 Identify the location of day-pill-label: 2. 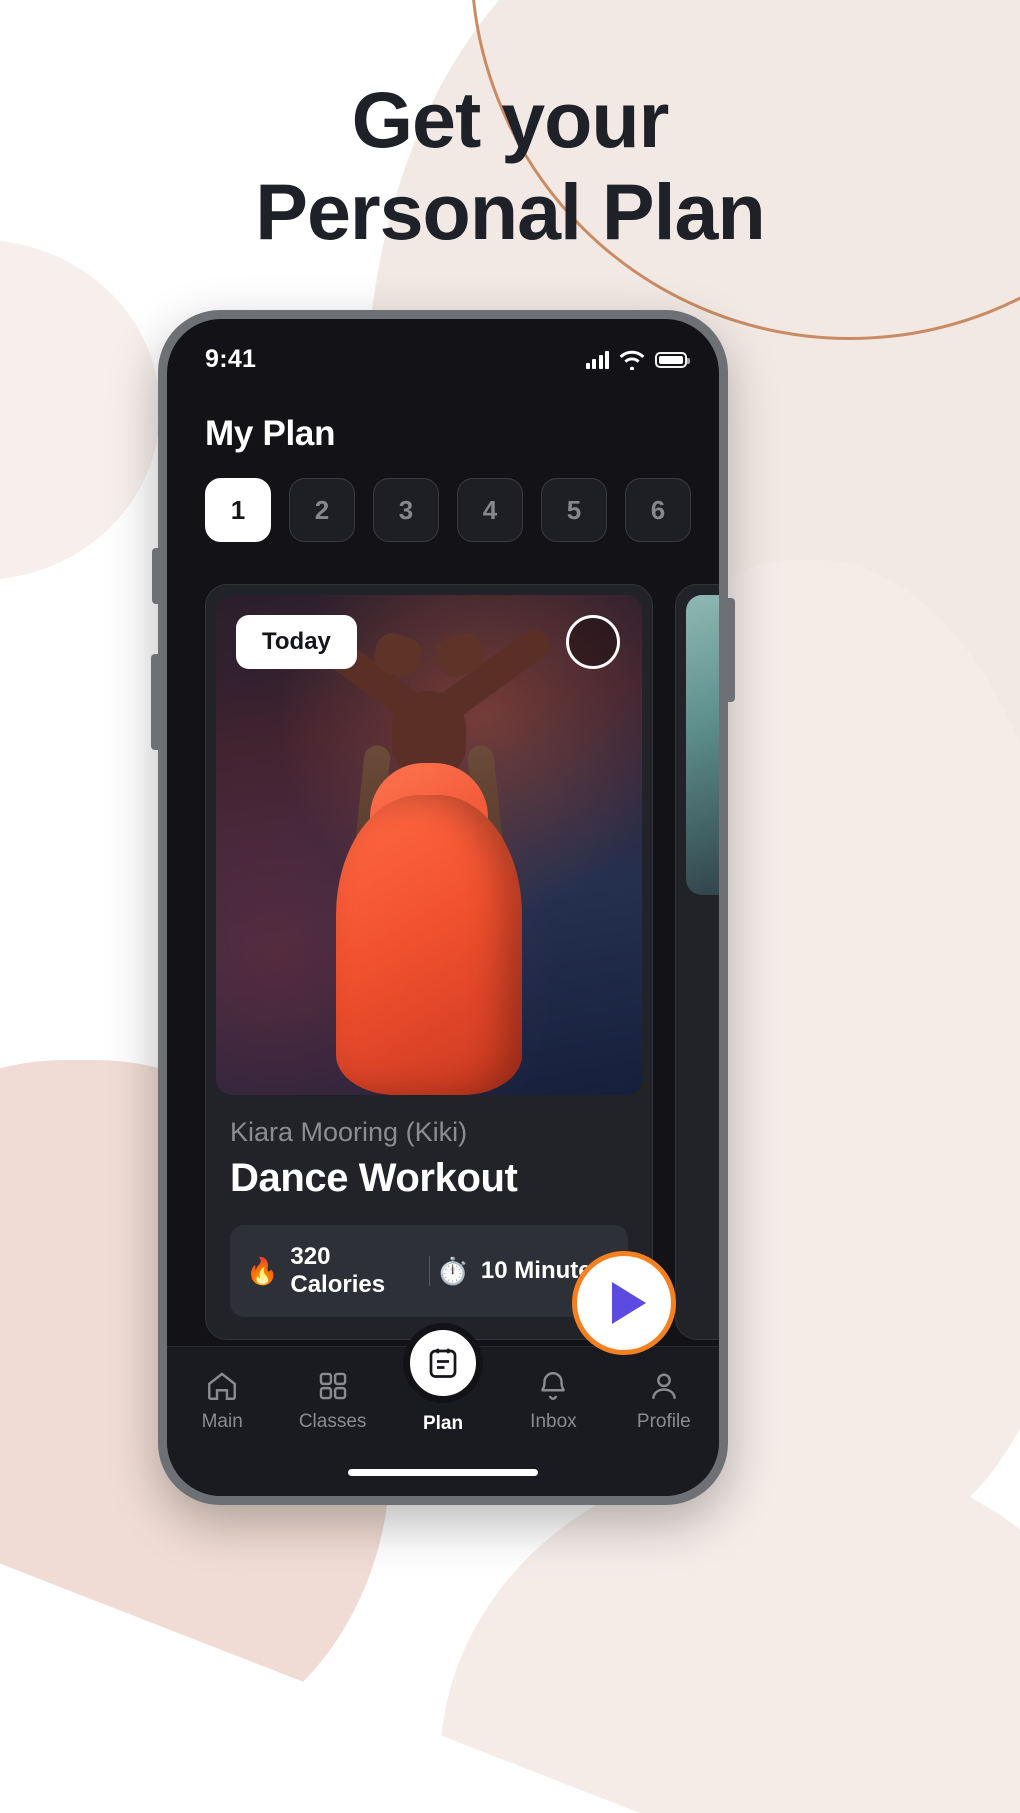
(322, 509).